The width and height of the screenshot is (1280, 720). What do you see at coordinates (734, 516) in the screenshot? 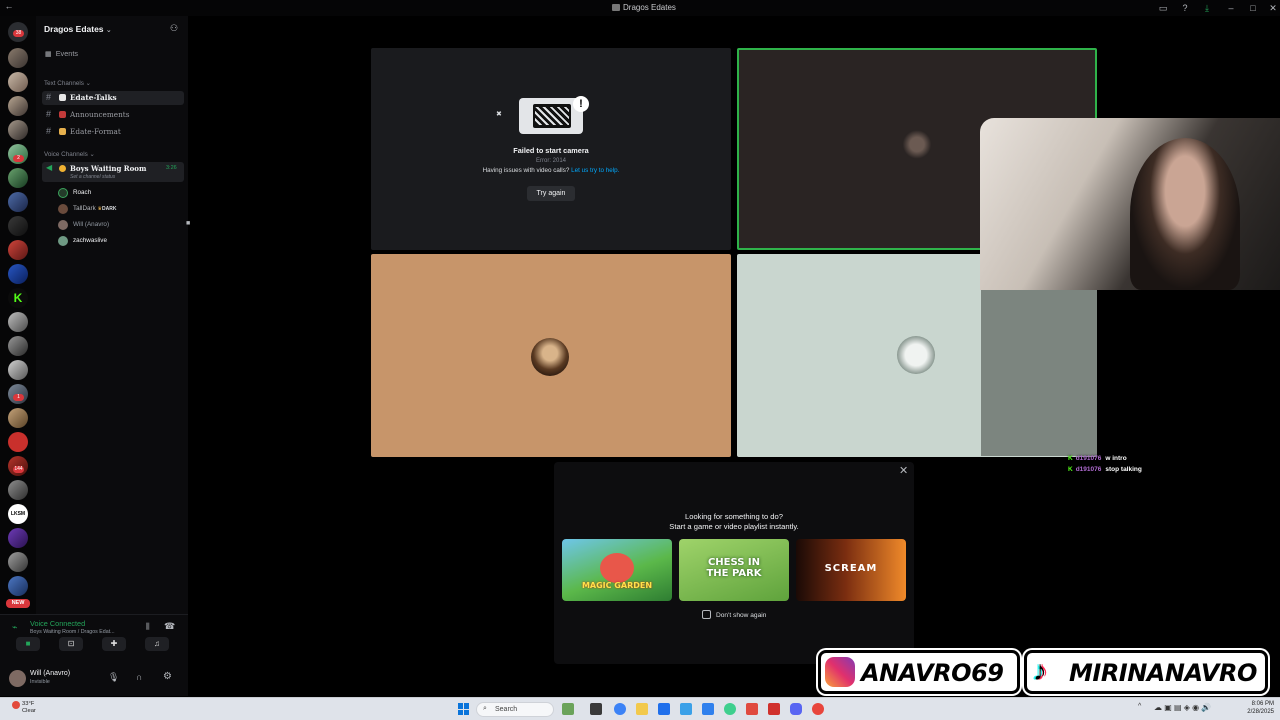
I see `activity-heading: Looking for something to do?` at bounding box center [734, 516].